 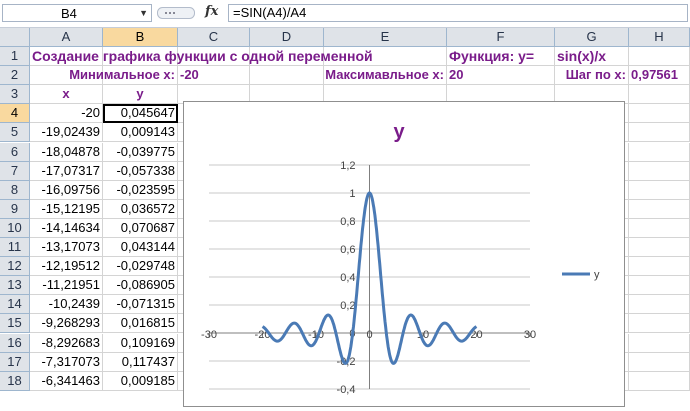 I want to click on step-label: Шаг по x:, so click(x=592, y=76).